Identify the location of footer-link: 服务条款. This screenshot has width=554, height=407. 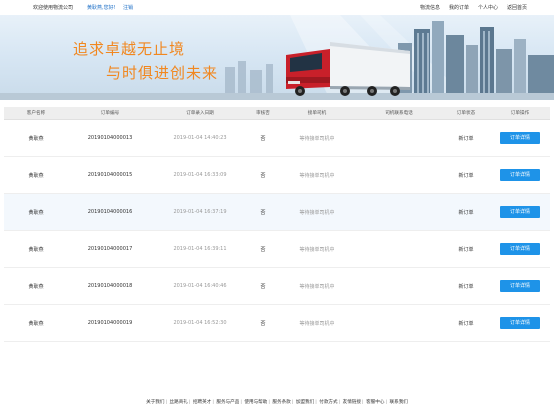
(281, 402).